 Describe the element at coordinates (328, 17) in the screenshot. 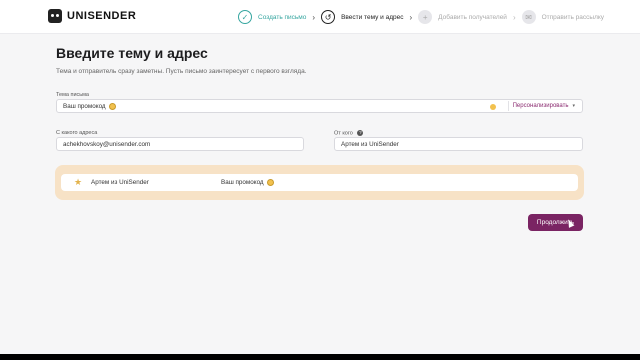

I see `history-icon: ↺` at that location.